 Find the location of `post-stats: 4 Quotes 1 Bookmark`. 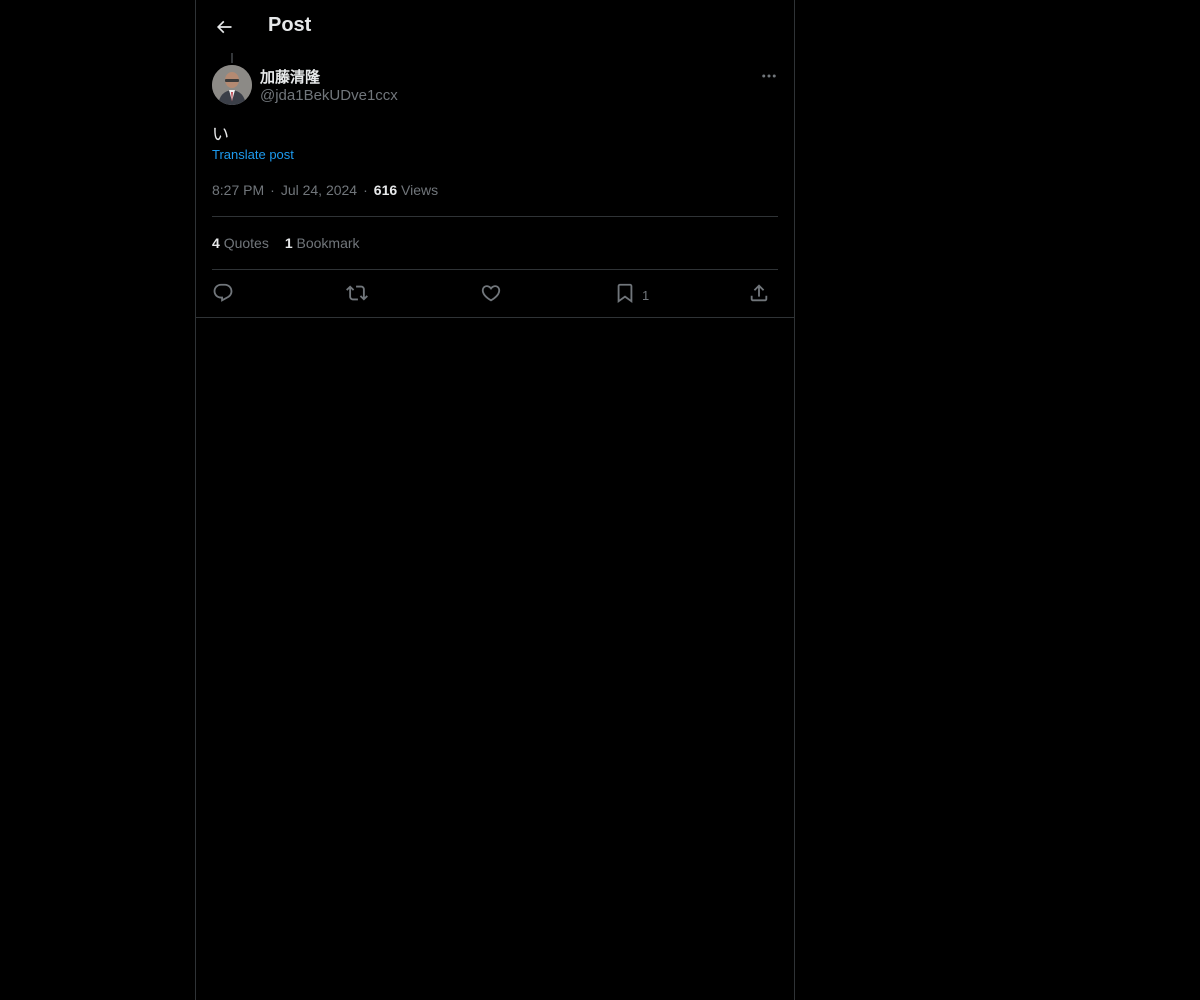

post-stats: 4 Quotes 1 Bookmark is located at coordinates (286, 243).